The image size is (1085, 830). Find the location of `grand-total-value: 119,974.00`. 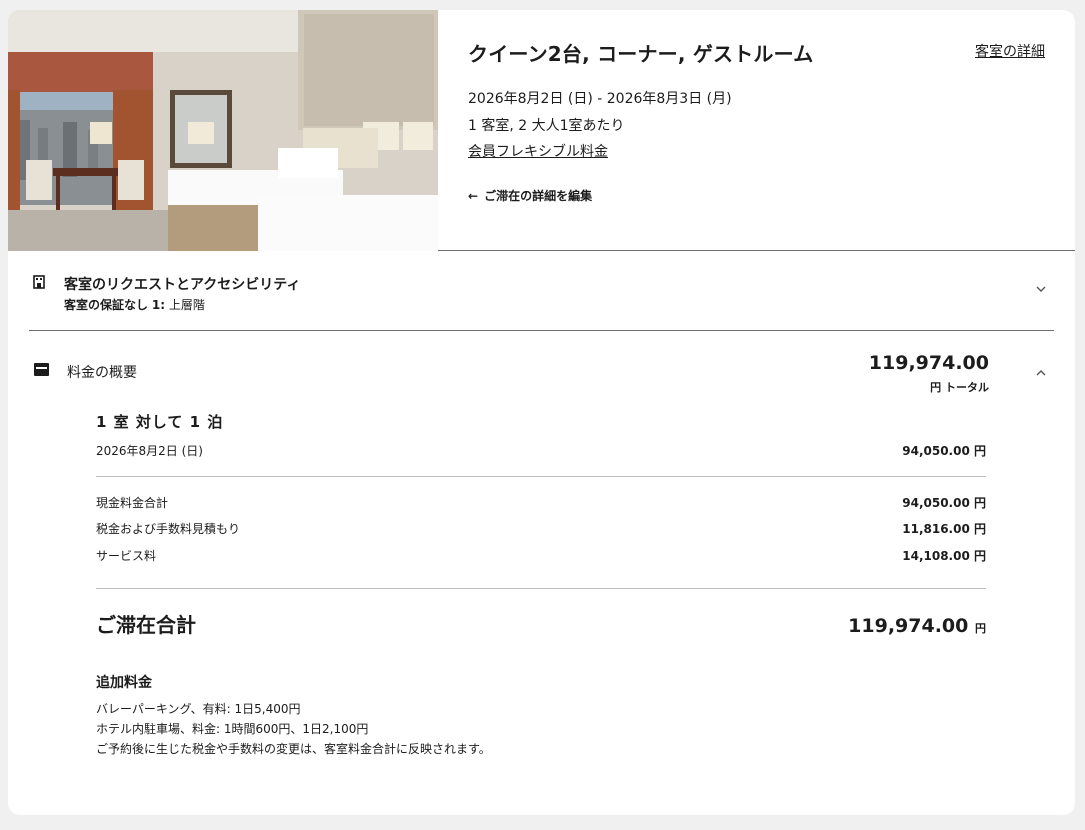

grand-total-value: 119,974.00 is located at coordinates (908, 626).